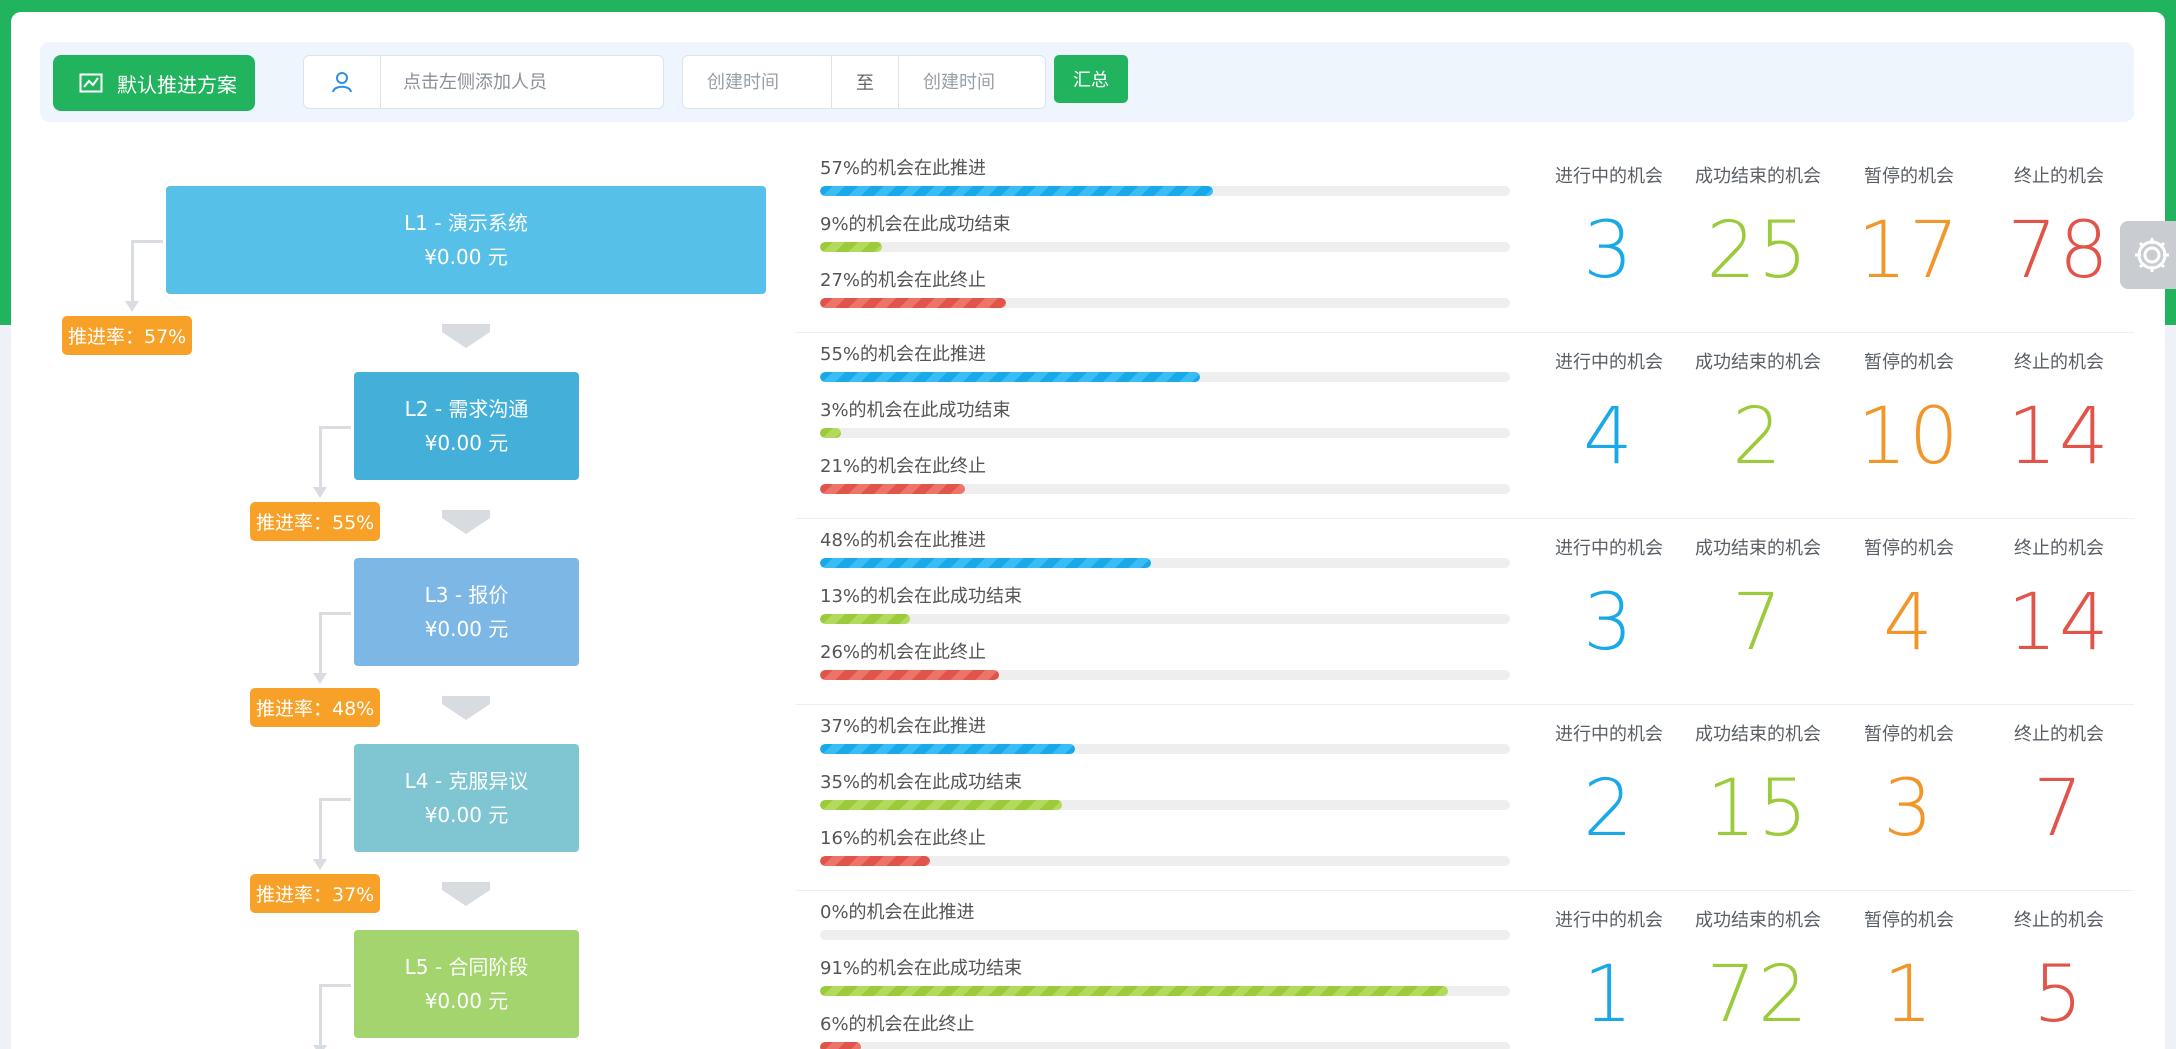 Image resolution: width=2176 pixels, height=1049 pixels. I want to click on default-plan-button: 默认推进方案, so click(154, 83).